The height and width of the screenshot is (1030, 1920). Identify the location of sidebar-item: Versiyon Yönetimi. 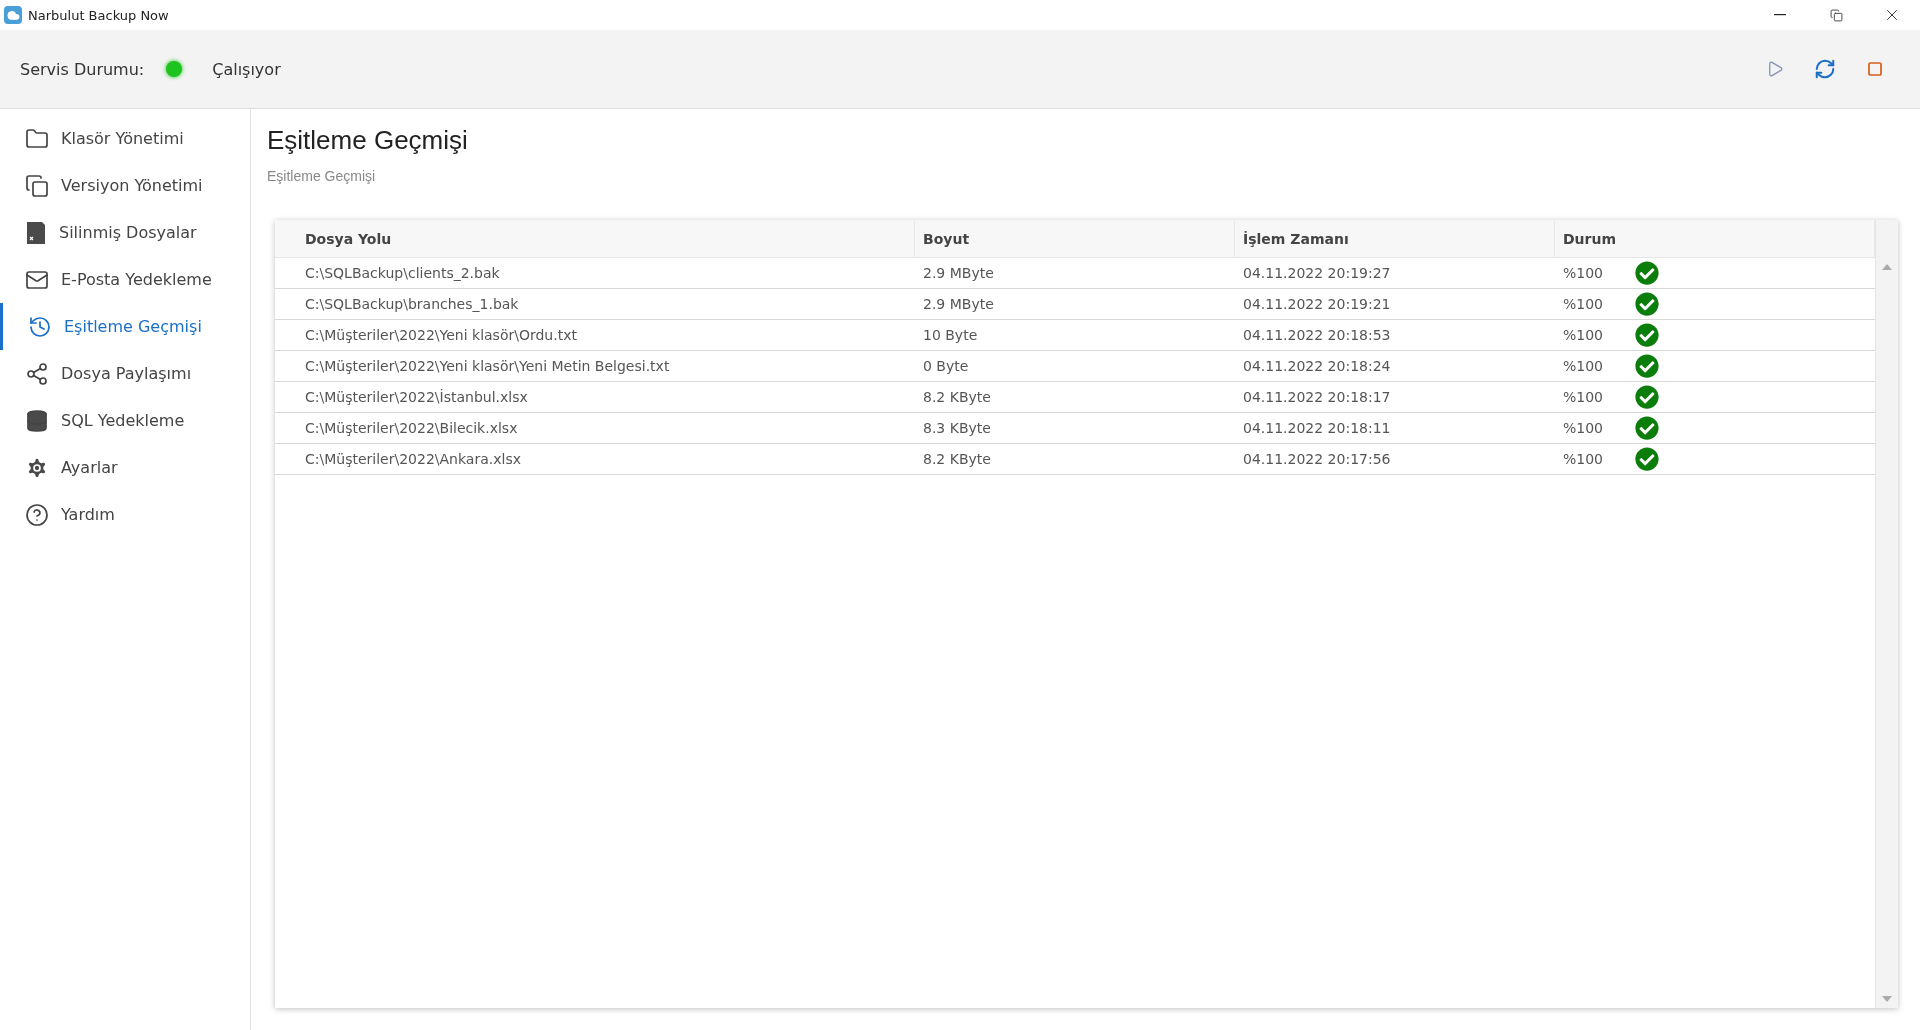
(125, 185).